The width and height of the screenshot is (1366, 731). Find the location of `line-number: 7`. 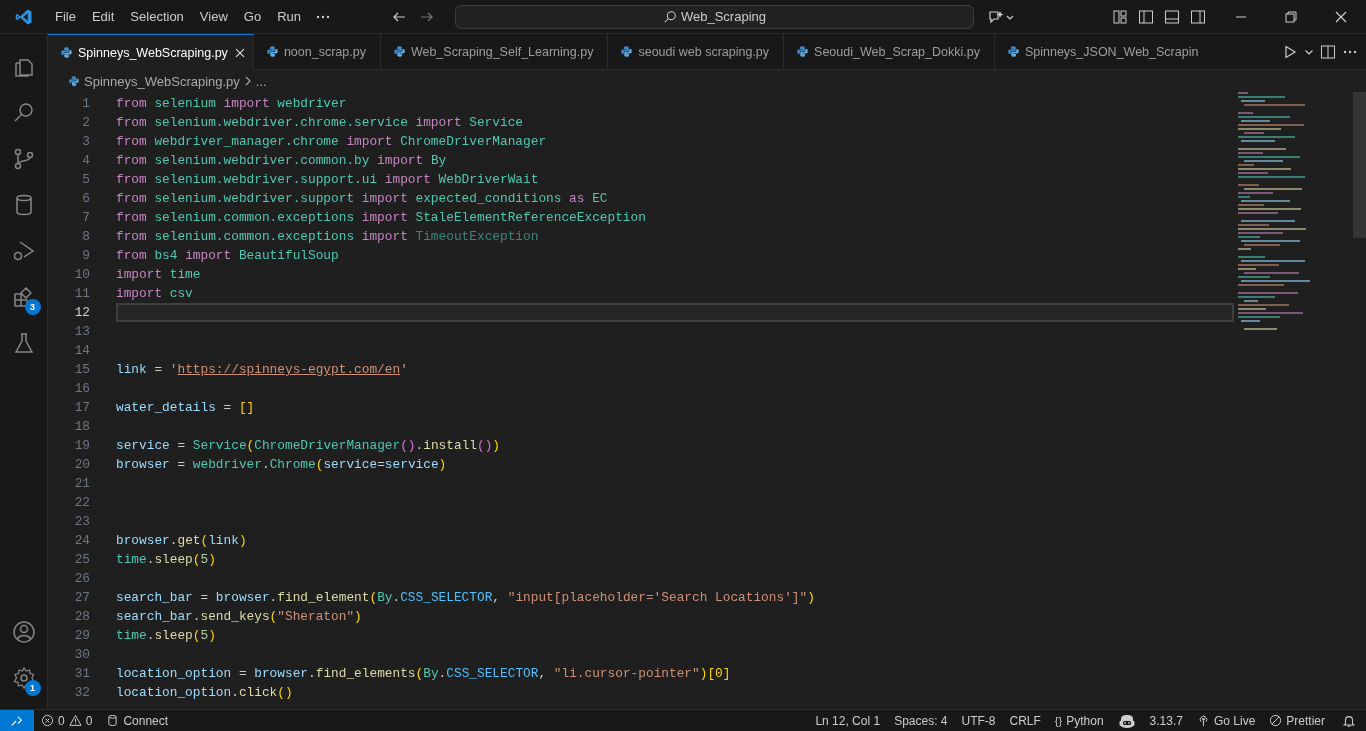

line-number: 7 is located at coordinates (85, 217).